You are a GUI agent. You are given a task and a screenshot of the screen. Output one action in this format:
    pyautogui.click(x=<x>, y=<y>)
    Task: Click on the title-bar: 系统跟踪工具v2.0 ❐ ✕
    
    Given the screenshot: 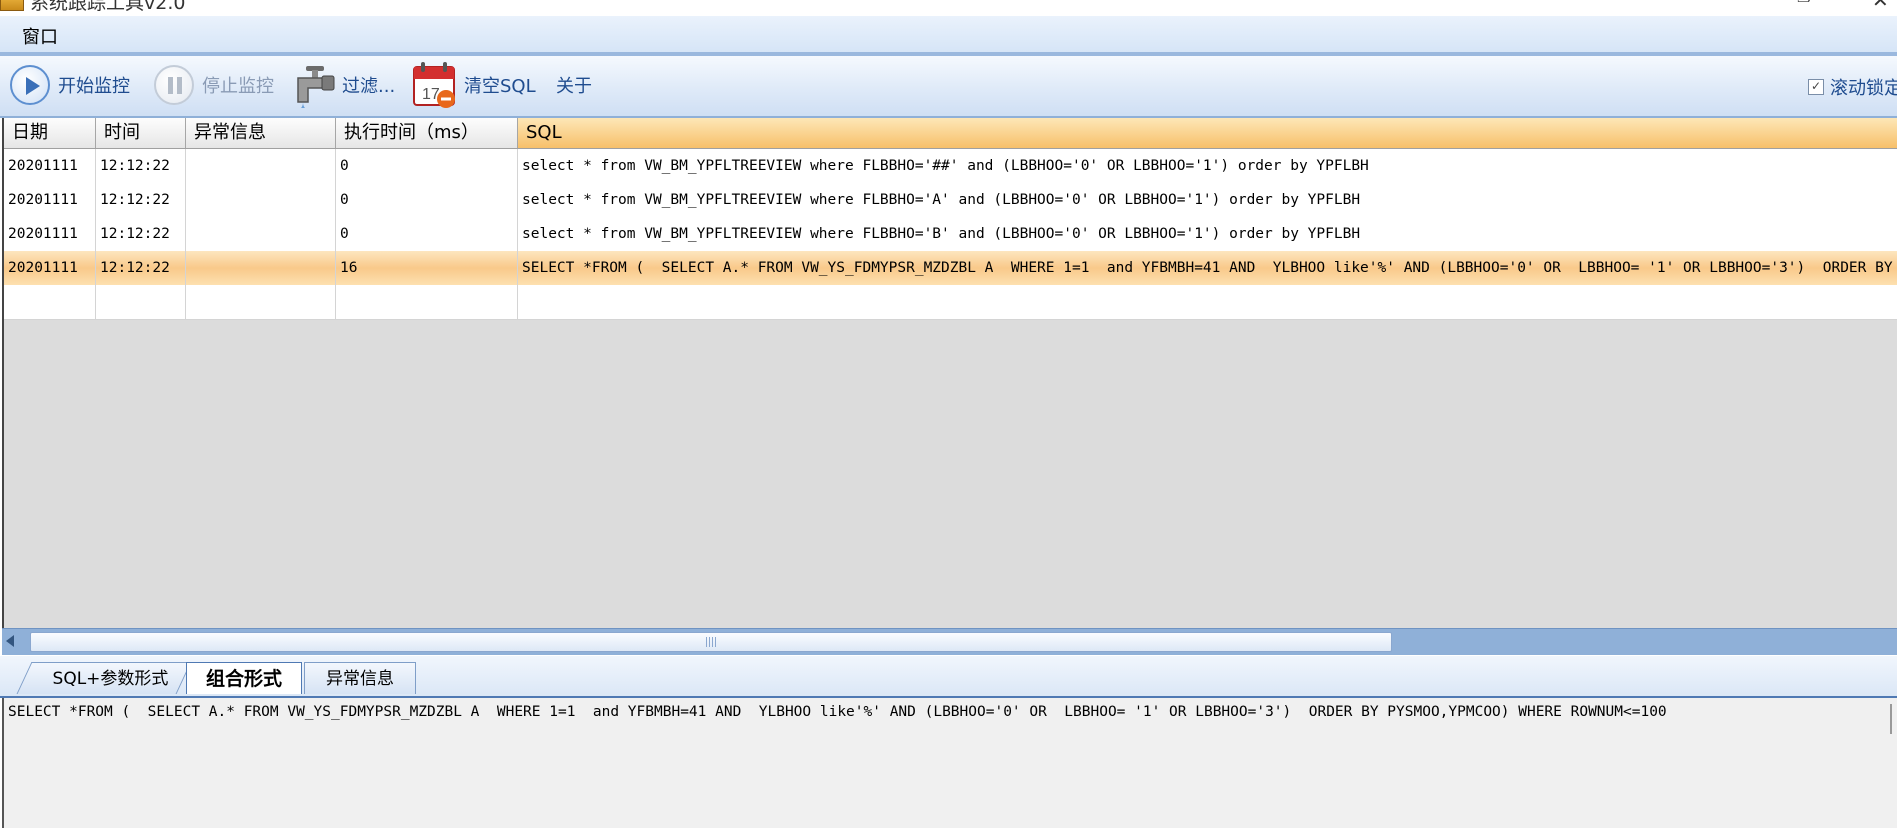 What is the action you would take?
    pyautogui.click(x=948, y=8)
    